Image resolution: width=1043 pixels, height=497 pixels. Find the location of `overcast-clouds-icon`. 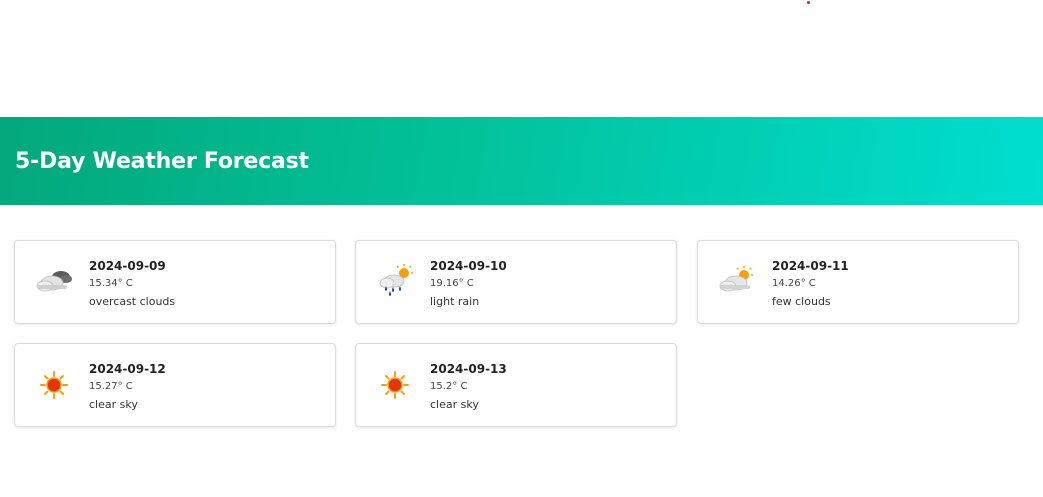

overcast-clouds-icon is located at coordinates (54, 282).